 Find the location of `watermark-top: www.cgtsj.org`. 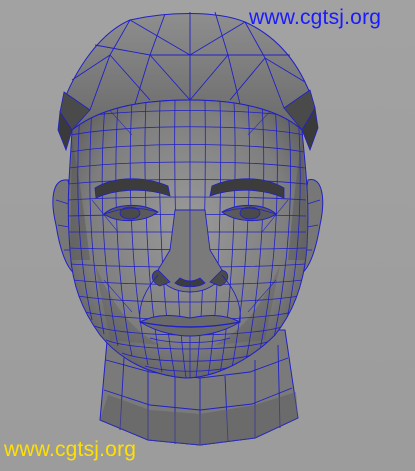

watermark-top: www.cgtsj.org is located at coordinates (315, 17).